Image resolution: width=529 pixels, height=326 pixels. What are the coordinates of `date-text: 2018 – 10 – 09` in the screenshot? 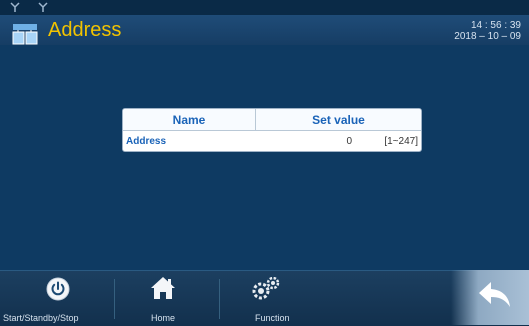 It's located at (487, 36).